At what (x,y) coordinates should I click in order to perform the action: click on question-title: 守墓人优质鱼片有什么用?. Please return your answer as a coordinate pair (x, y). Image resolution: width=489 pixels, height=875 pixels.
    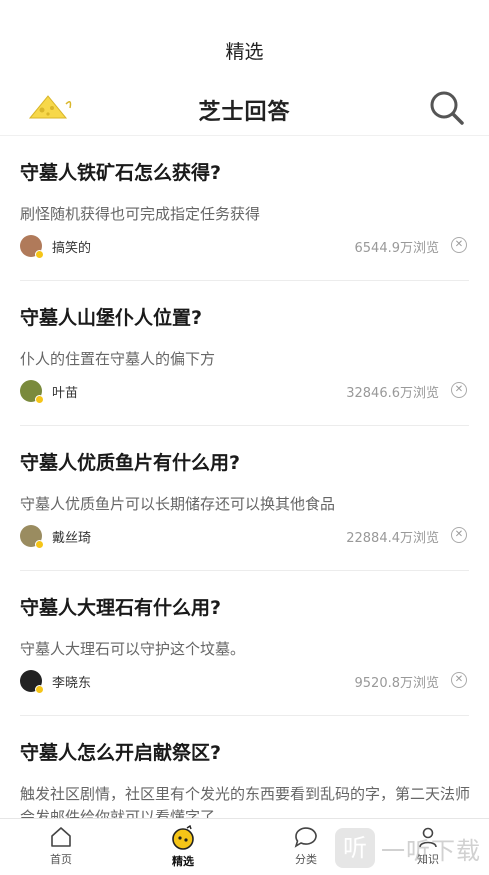
    Looking at the image, I should click on (130, 461).